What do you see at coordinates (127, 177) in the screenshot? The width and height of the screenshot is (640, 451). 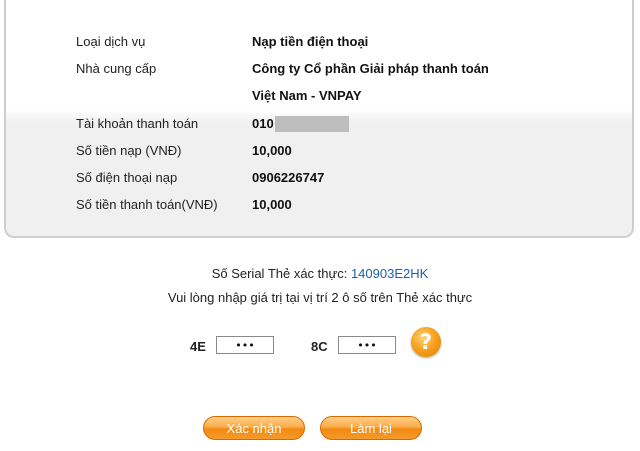 I see `phone-label: Số điện thoại nạp` at bounding box center [127, 177].